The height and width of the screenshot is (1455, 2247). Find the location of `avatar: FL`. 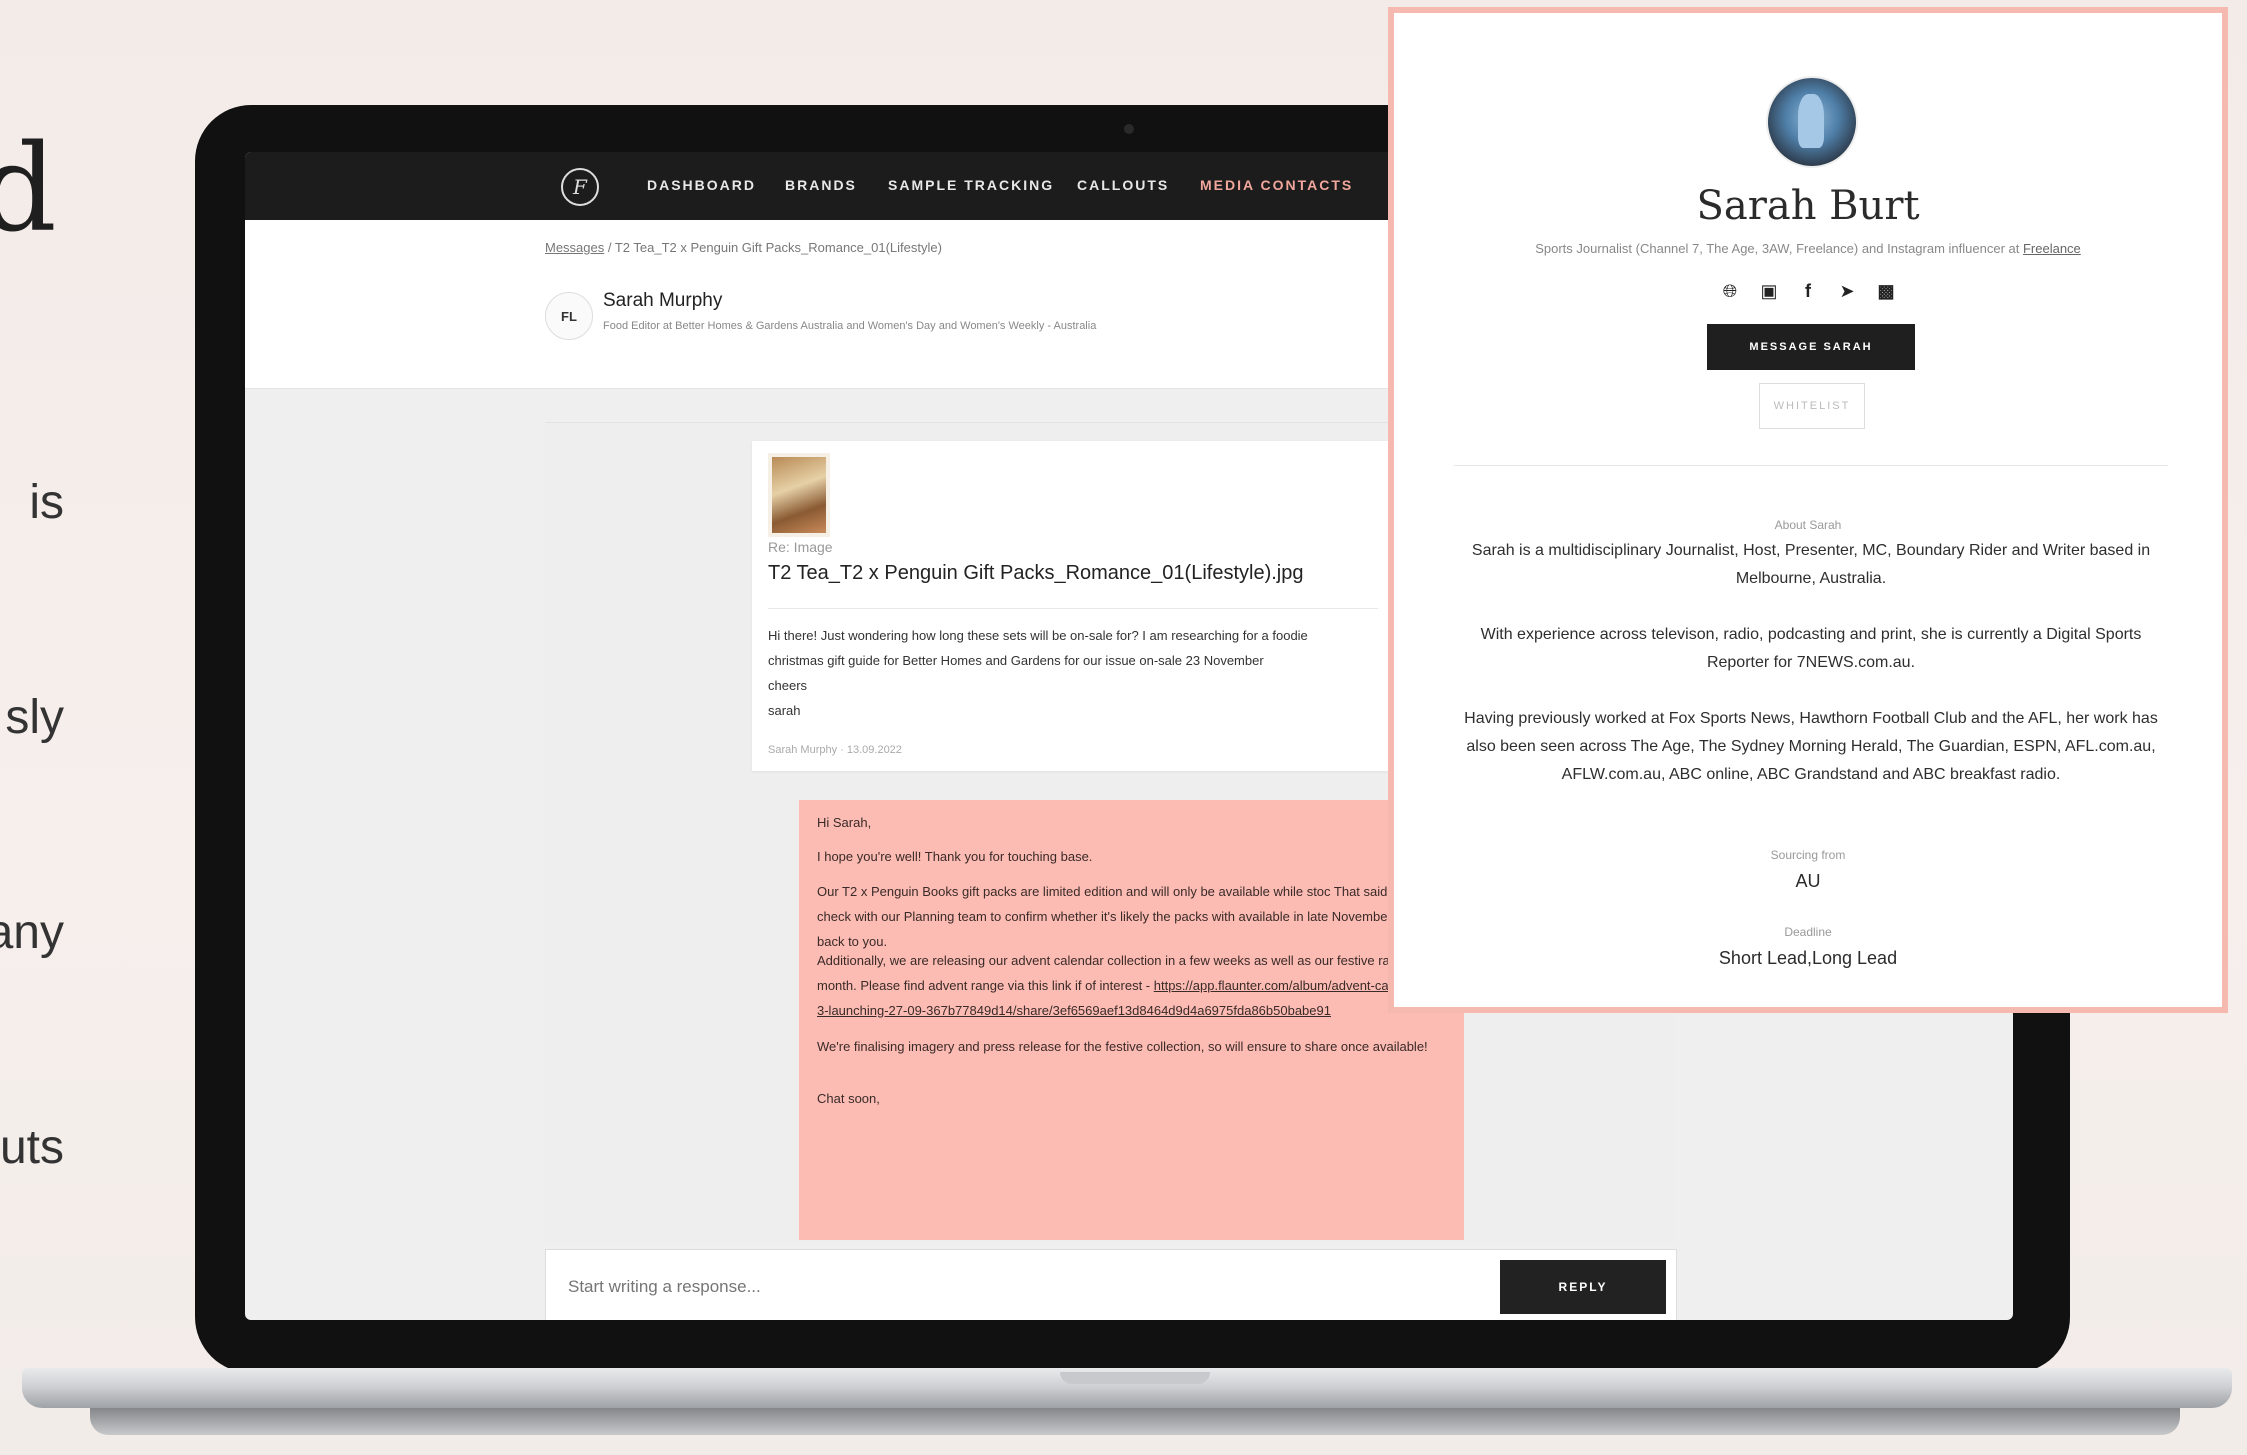

avatar: FL is located at coordinates (569, 316).